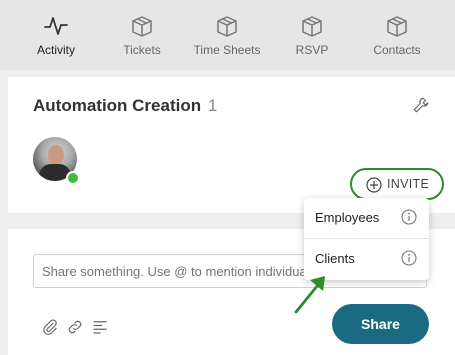 This screenshot has height=355, width=455. Describe the element at coordinates (397, 50) in the screenshot. I see `tab-label: Contacts` at that location.